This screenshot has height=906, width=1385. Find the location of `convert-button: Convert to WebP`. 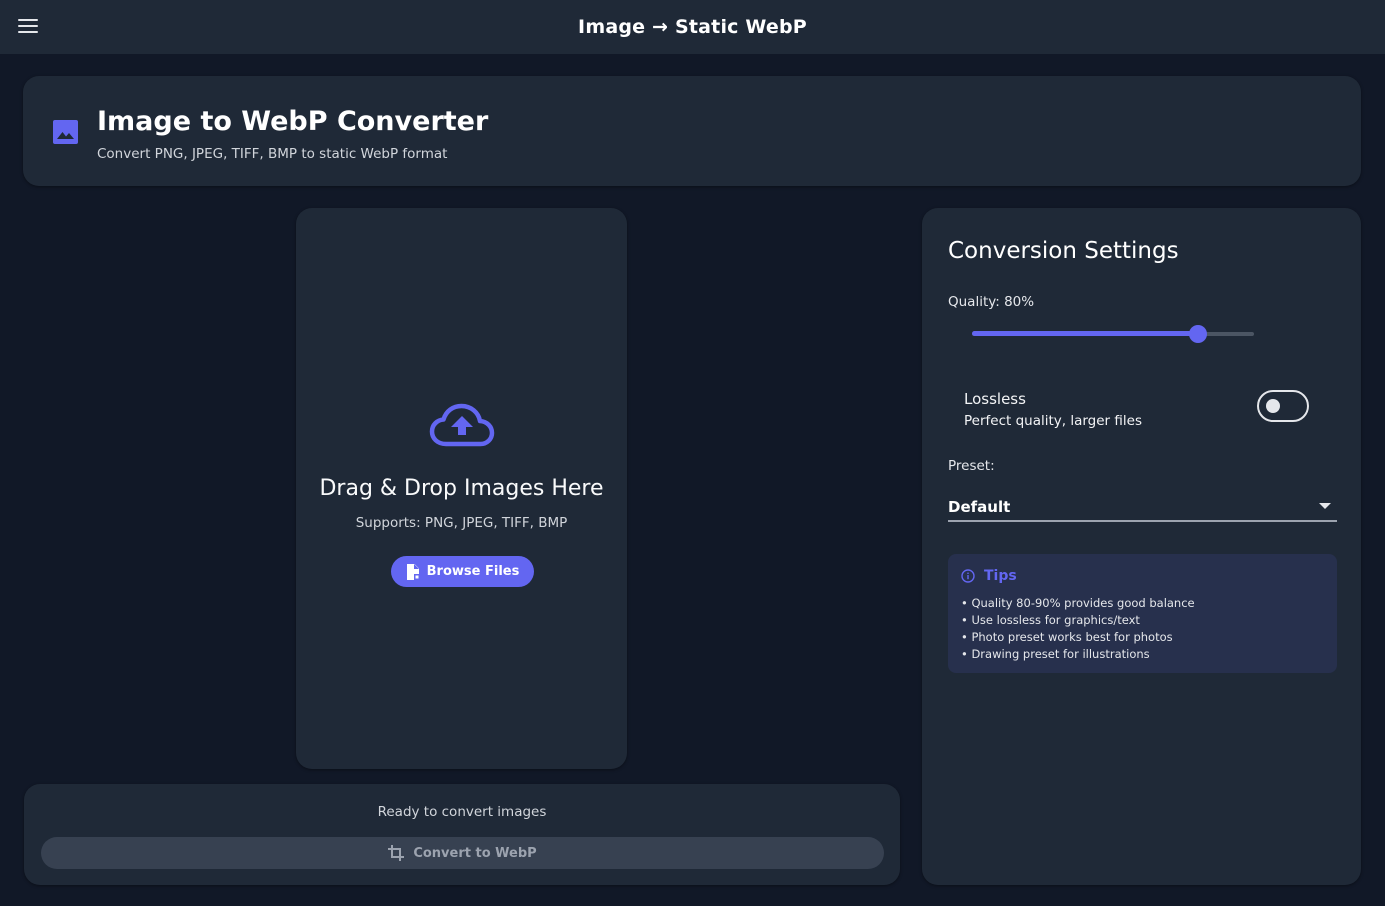

convert-button: Convert to WebP is located at coordinates (462, 853).